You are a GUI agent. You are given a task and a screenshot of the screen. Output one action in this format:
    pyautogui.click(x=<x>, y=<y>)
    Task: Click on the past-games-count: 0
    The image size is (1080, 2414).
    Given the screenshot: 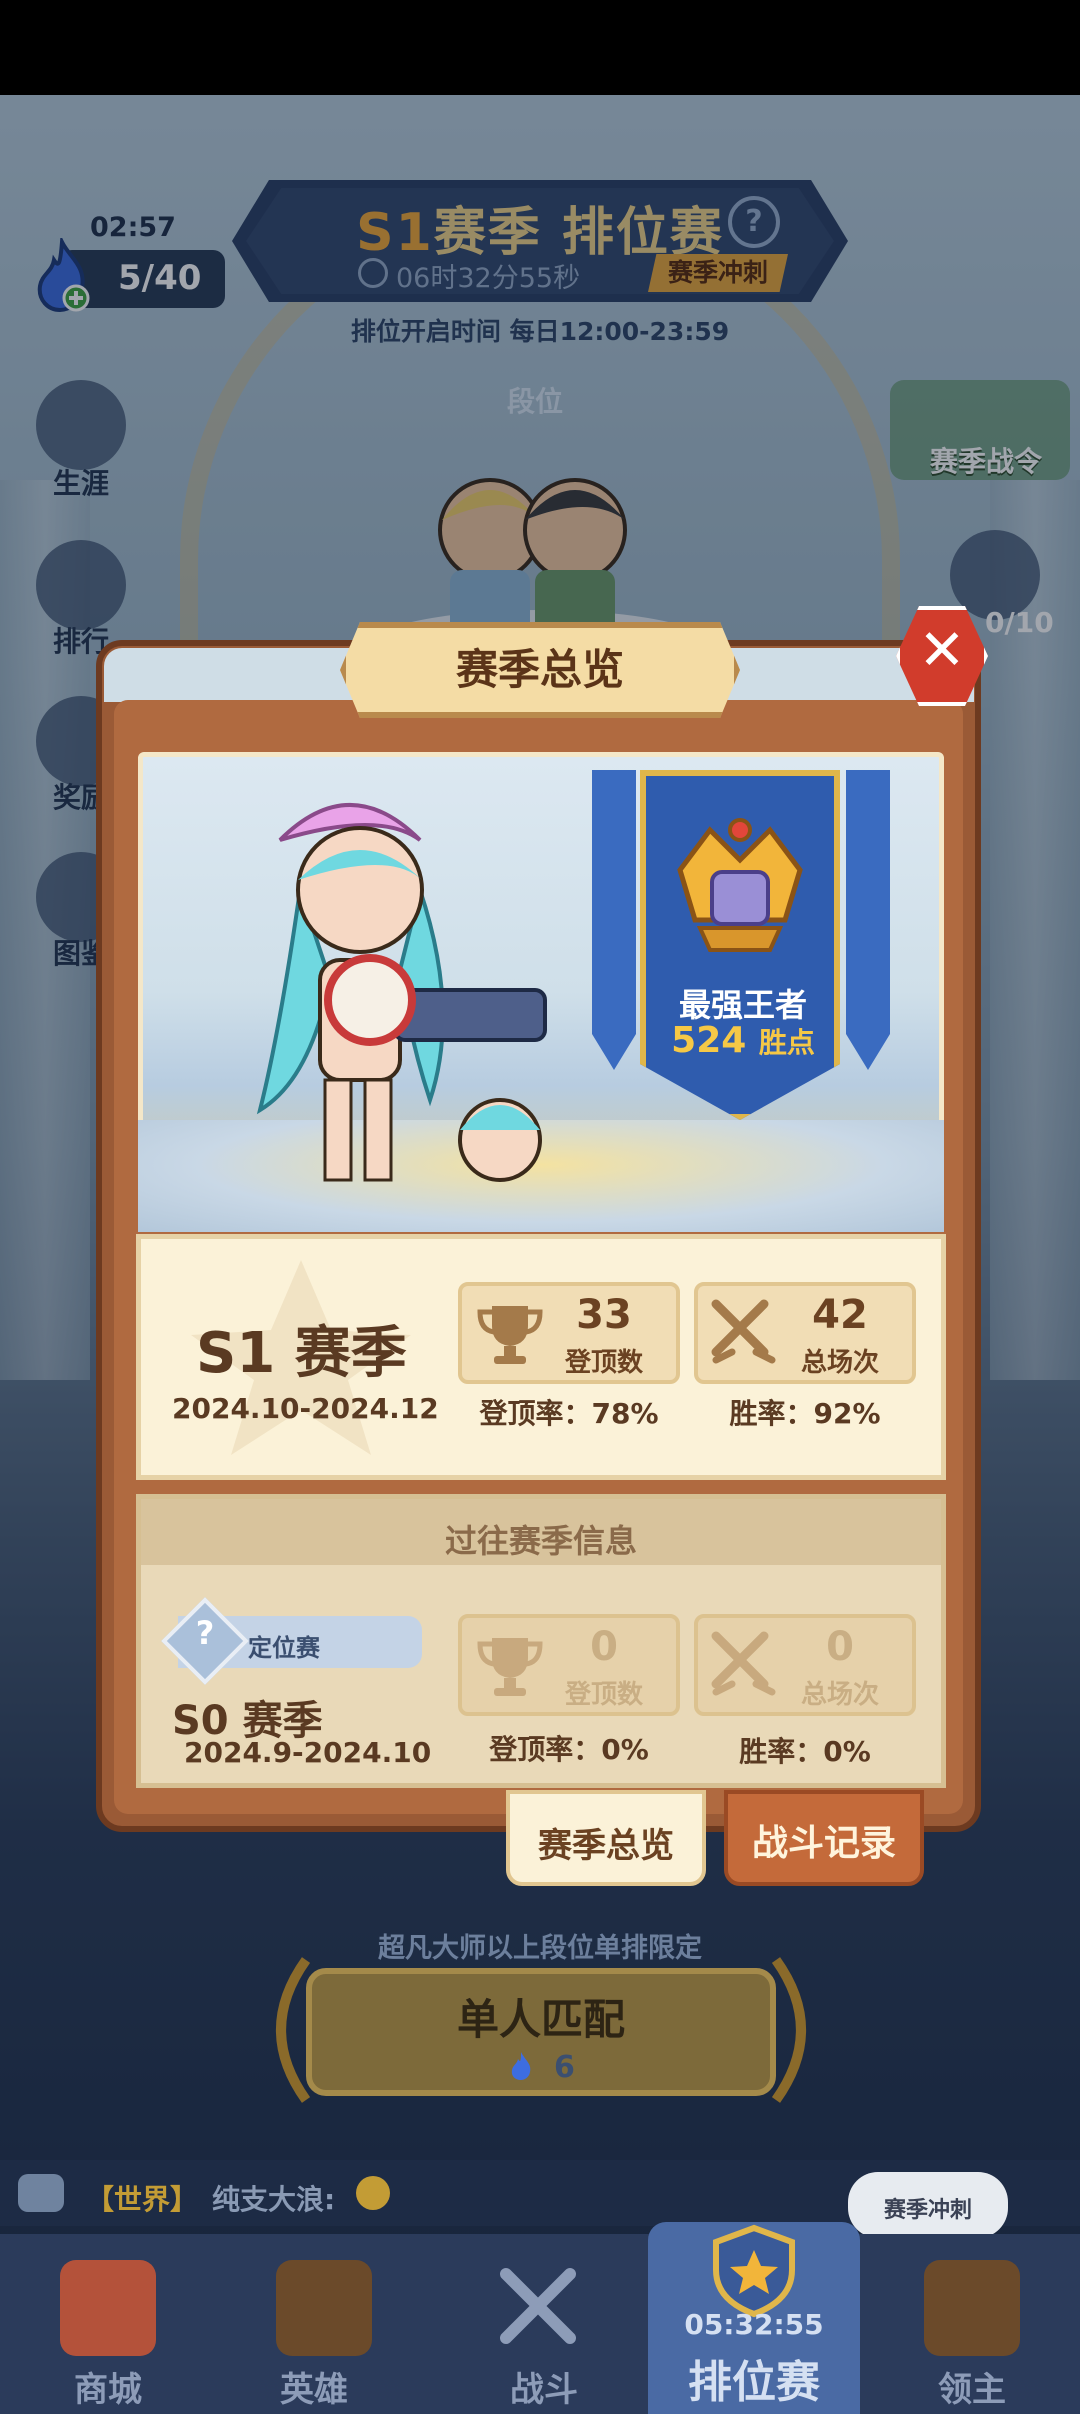 What is the action you would take?
    pyautogui.click(x=840, y=1647)
    